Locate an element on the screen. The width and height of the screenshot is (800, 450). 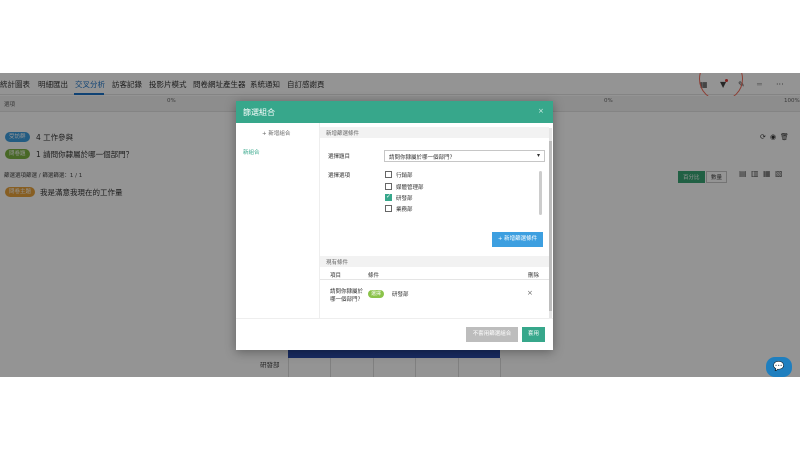
condition-item-text: 請問你隸屬於哪一個部門？ is located at coordinates (347, 296).